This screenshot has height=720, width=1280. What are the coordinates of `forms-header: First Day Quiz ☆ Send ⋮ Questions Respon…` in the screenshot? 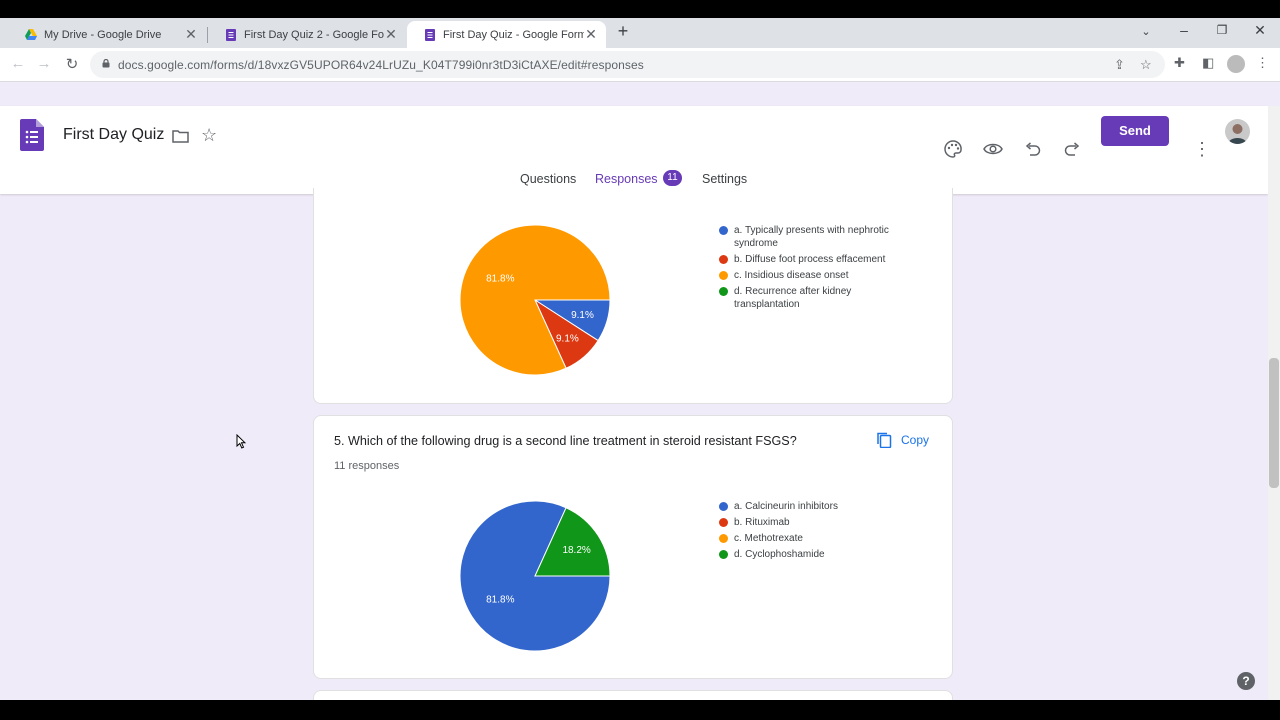 It's located at (634, 150).